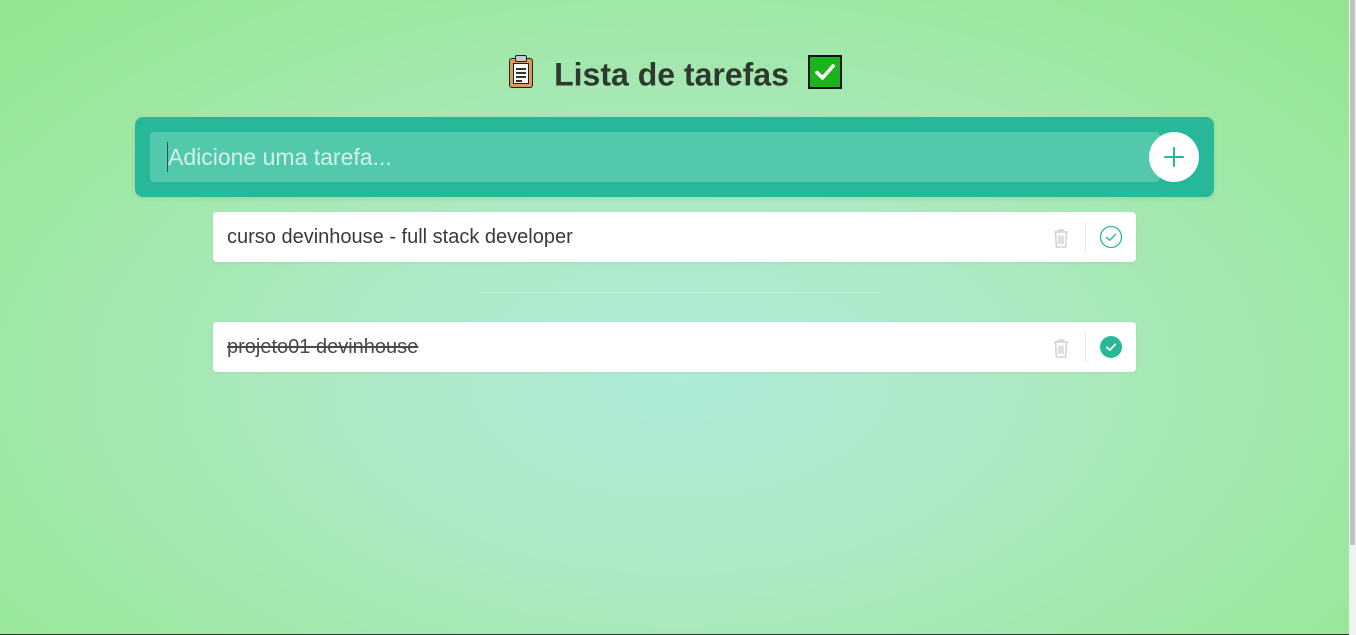  I want to click on page-title-text: Lista de tarefas, so click(671, 74).